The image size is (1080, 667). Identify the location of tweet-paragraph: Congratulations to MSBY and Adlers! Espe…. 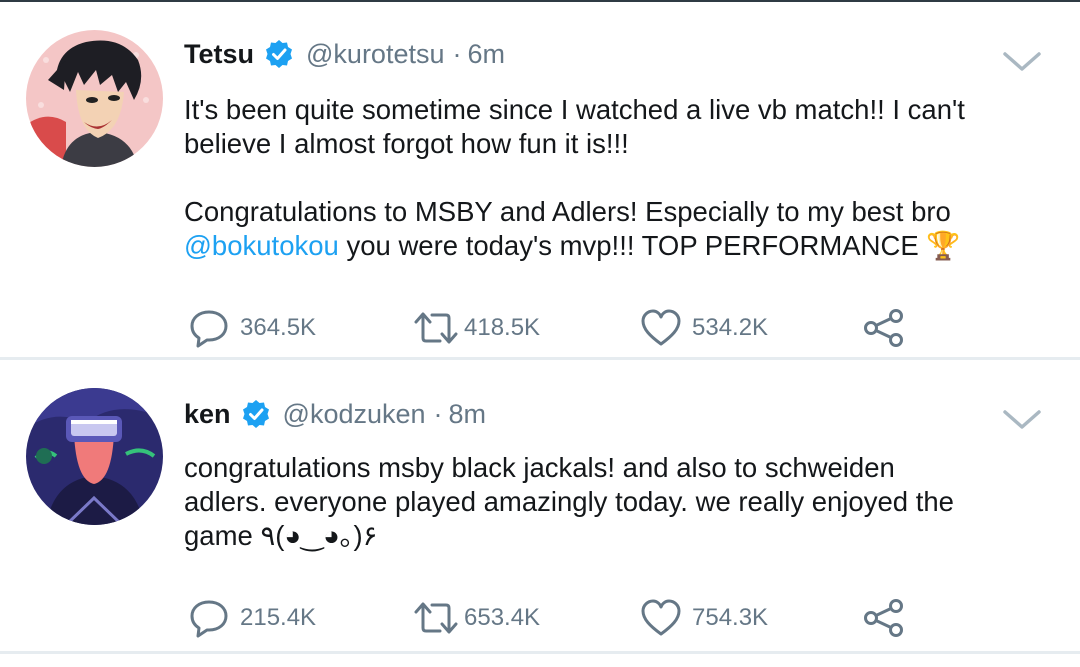
(614, 229).